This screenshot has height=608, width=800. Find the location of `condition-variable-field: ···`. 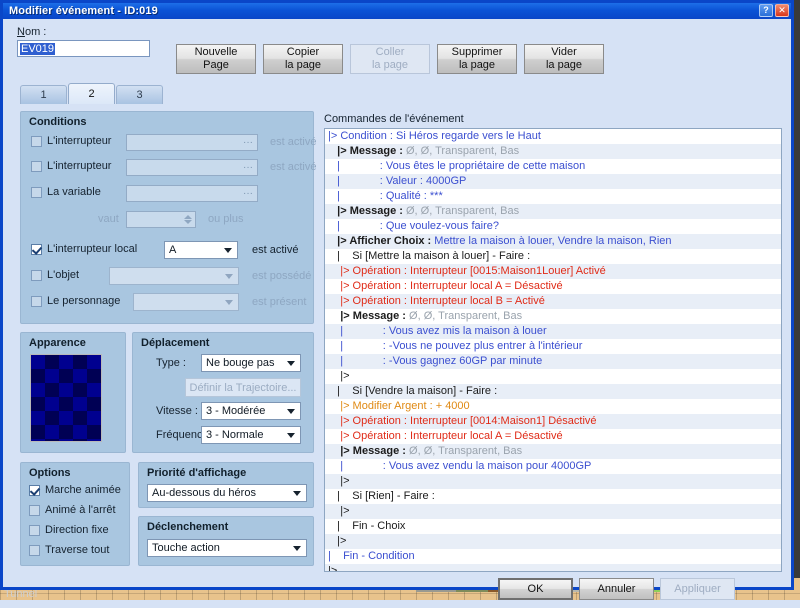

condition-variable-field: ··· is located at coordinates (192, 193).